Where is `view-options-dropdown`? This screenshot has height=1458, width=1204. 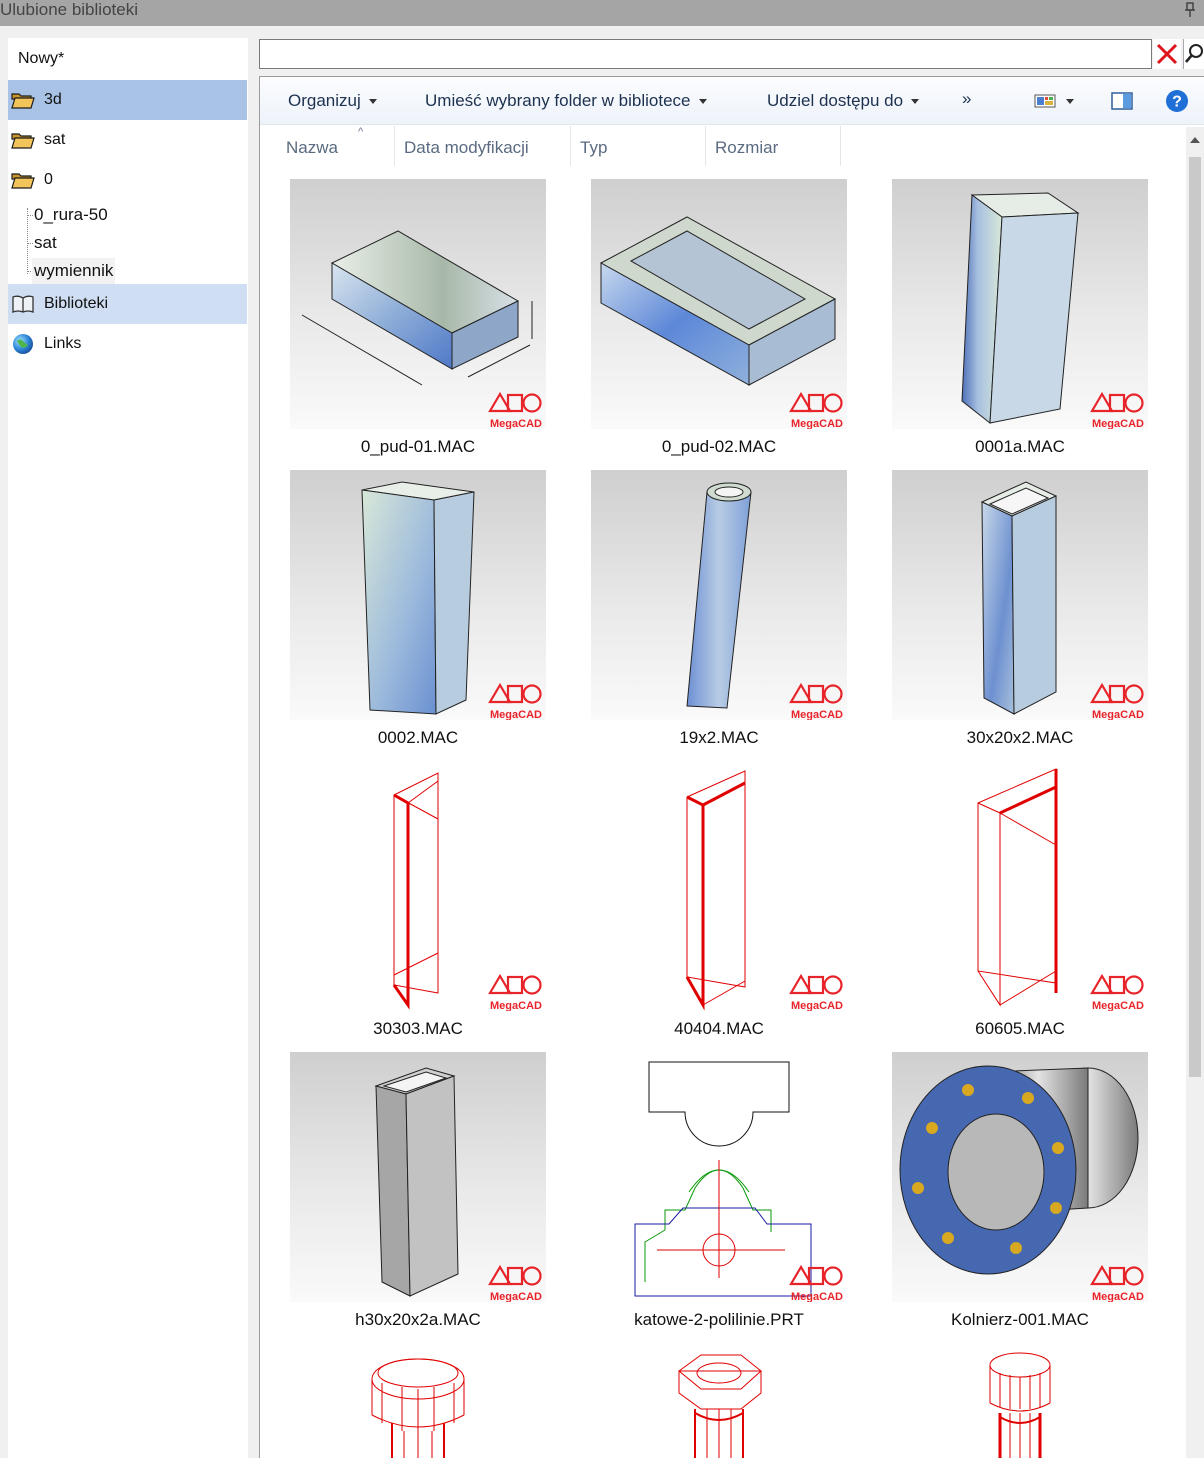 view-options-dropdown is located at coordinates (1070, 101).